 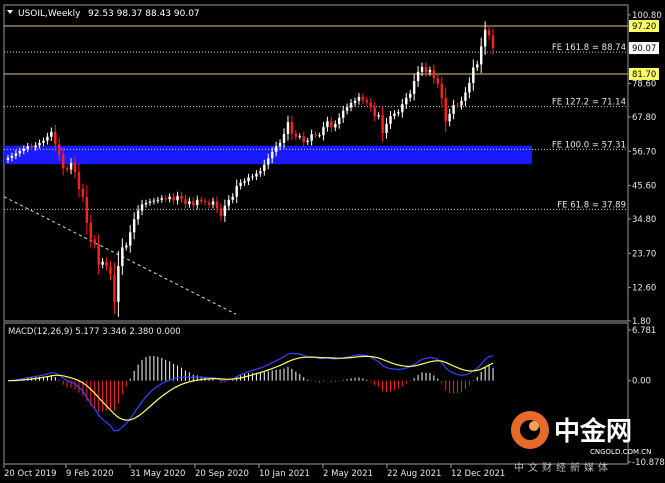 I want to click on trendline-layer, so click(x=120, y=255).